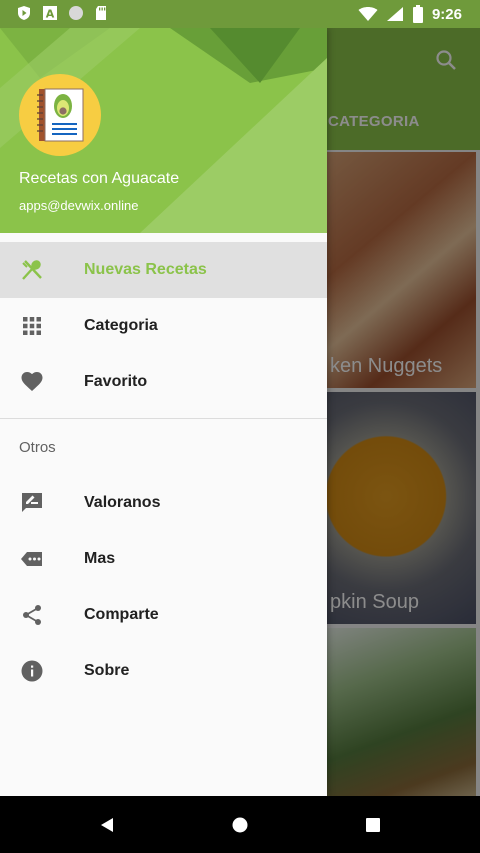 The width and height of the screenshot is (480, 853). I want to click on status-bar: A 9:26, so click(240, 14).